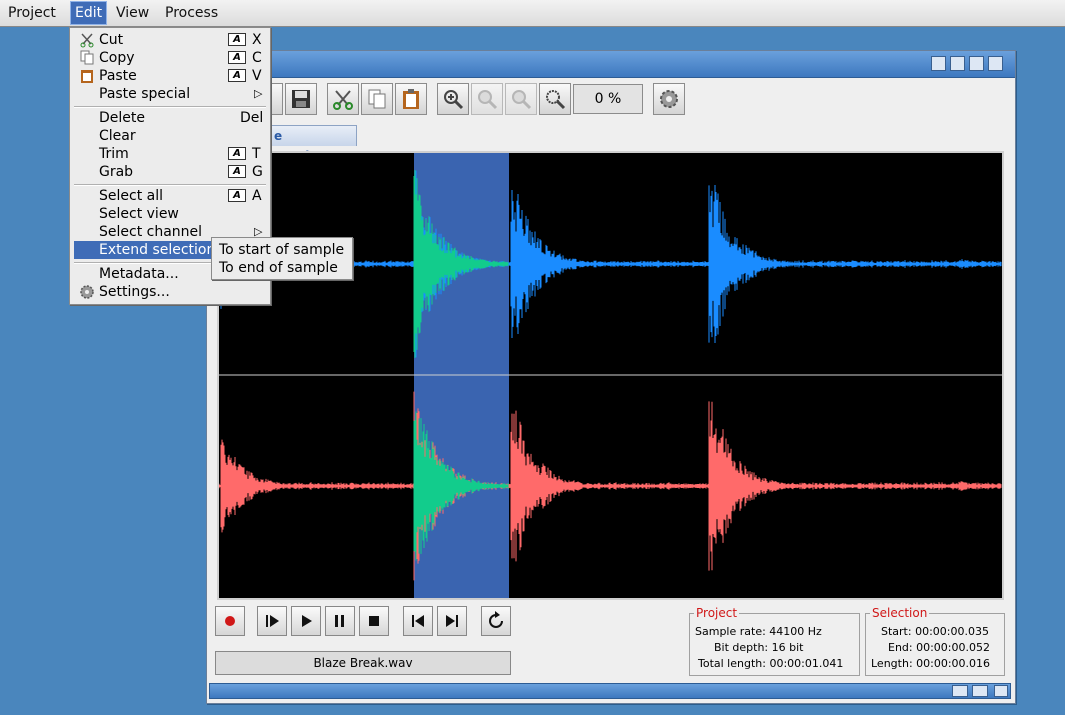 The width and height of the screenshot is (1065, 715). I want to click on snapshot-button, so click(995, 63).